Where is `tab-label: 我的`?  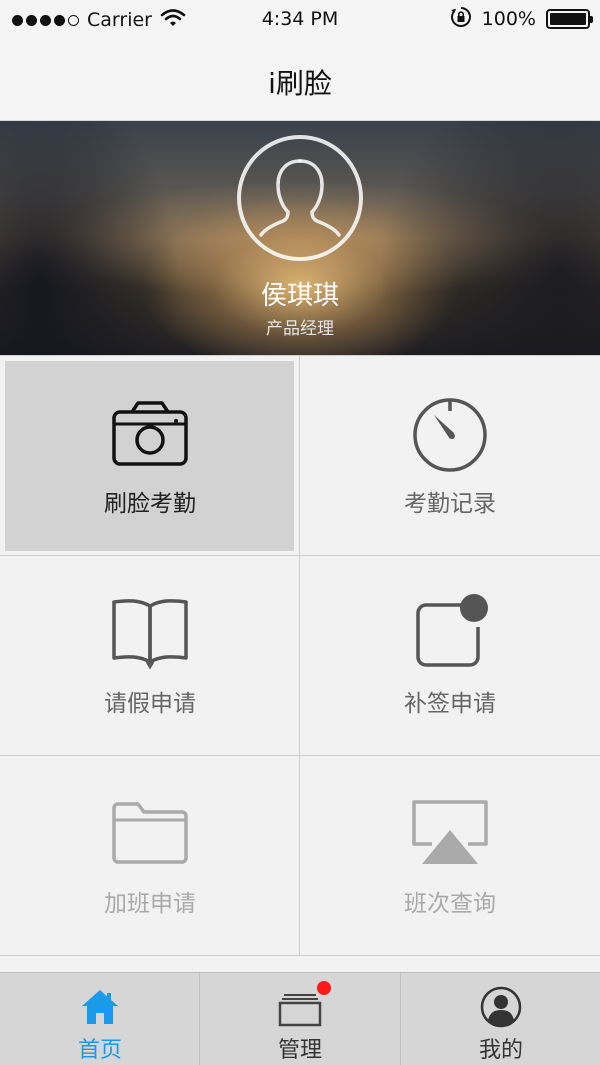 tab-label: 我的 is located at coordinates (500, 1050).